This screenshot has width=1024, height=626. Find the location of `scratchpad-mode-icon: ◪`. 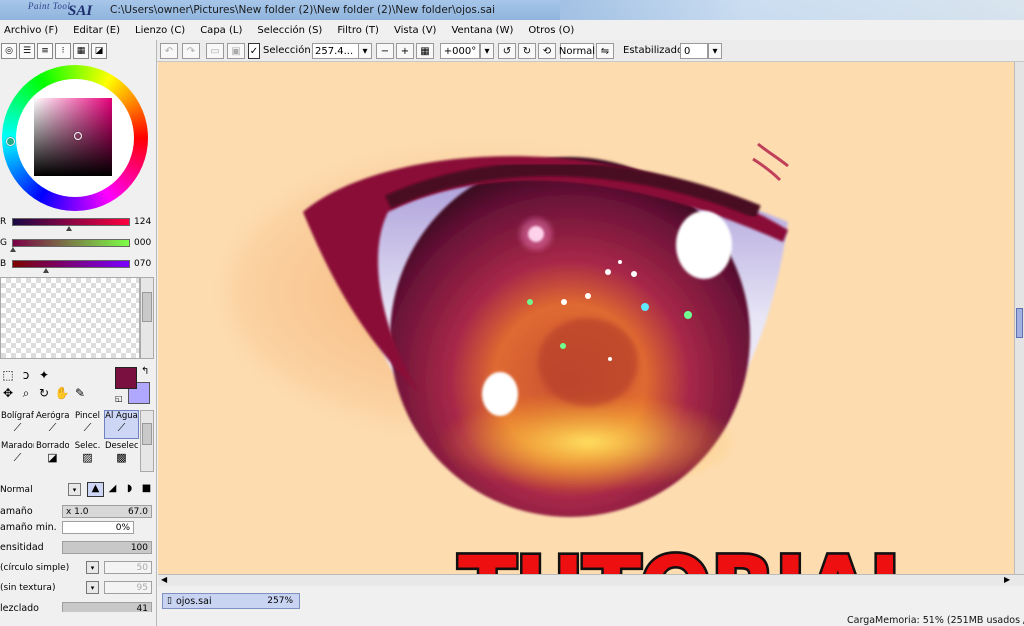

scratchpad-mode-icon: ◪ is located at coordinates (99, 51).